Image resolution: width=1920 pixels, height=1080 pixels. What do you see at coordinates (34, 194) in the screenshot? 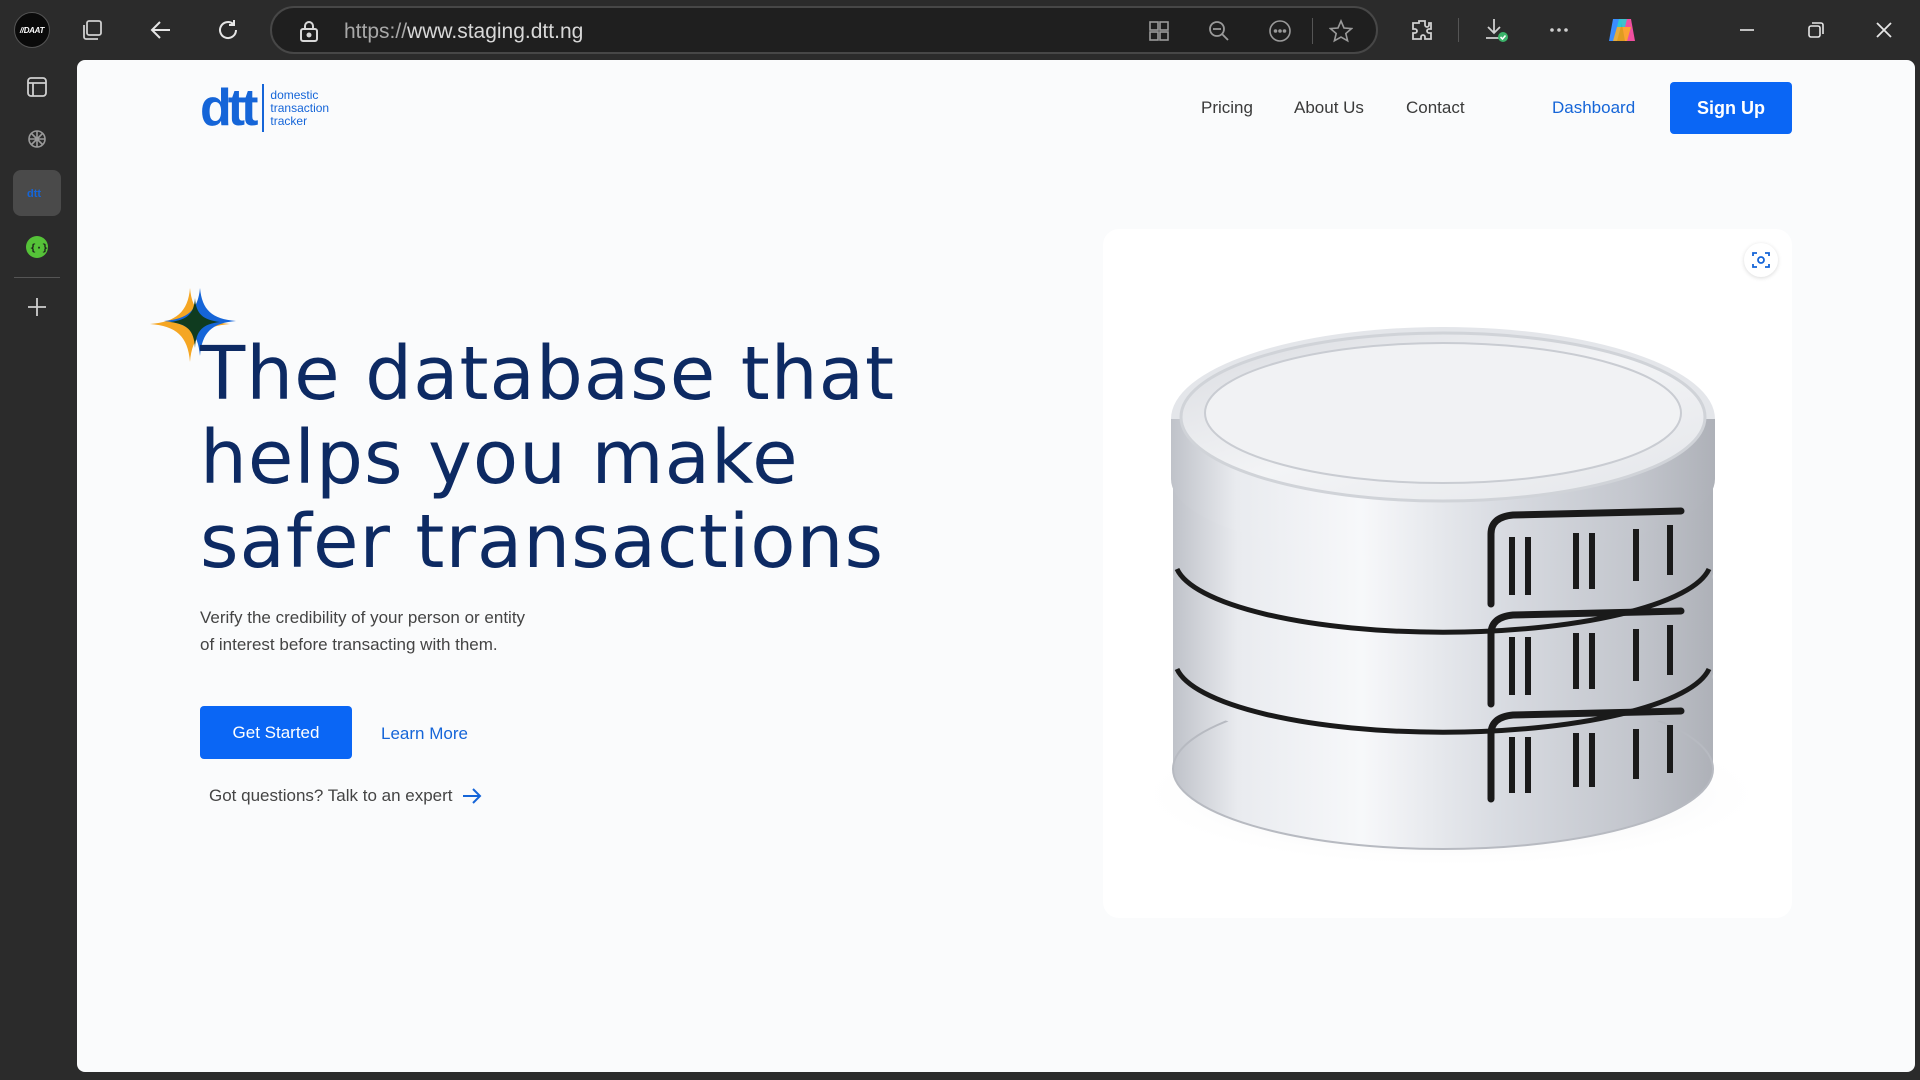
I see `svg-text: dtt` at bounding box center [34, 194].